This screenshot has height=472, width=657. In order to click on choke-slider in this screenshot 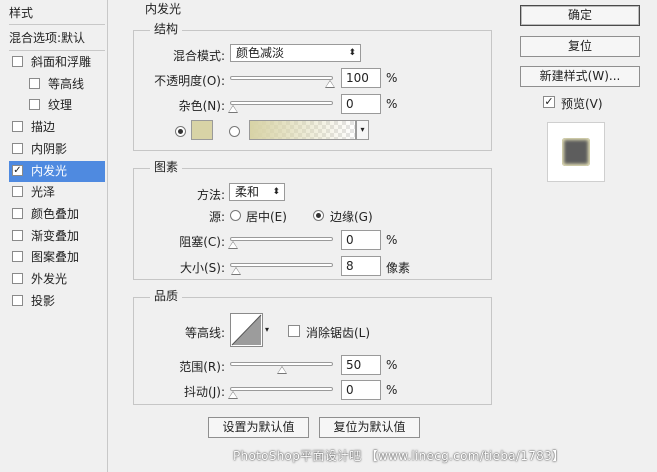, I will do `click(281, 239)`.